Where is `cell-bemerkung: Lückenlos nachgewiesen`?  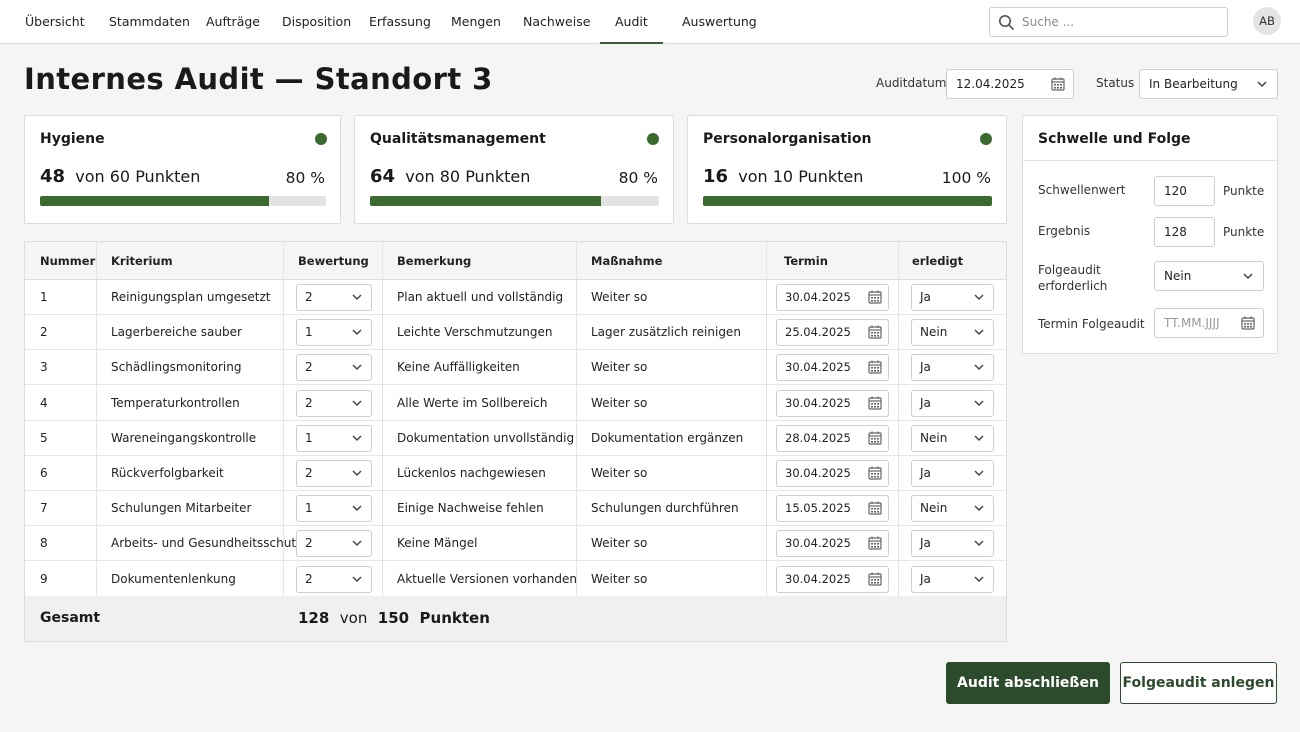
cell-bemerkung: Lückenlos nachgewiesen is located at coordinates (471, 473).